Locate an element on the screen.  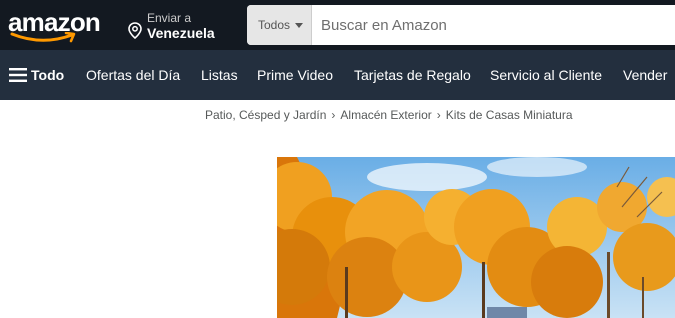
search-input is located at coordinates (494, 25).